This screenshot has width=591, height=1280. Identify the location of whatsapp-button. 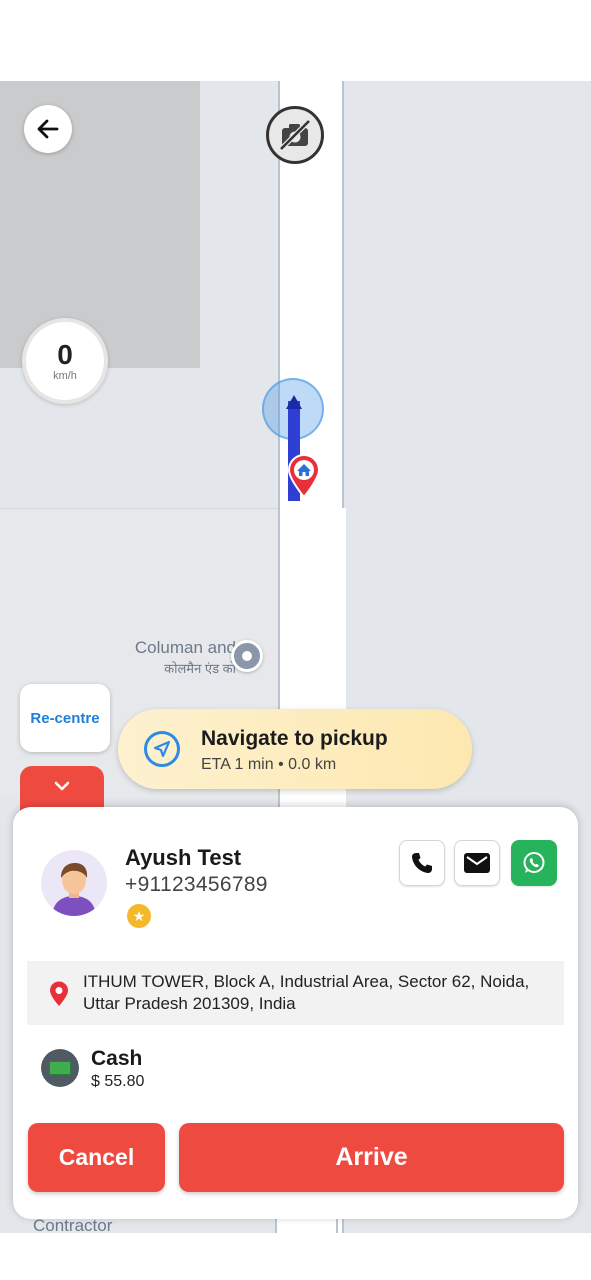
(534, 863).